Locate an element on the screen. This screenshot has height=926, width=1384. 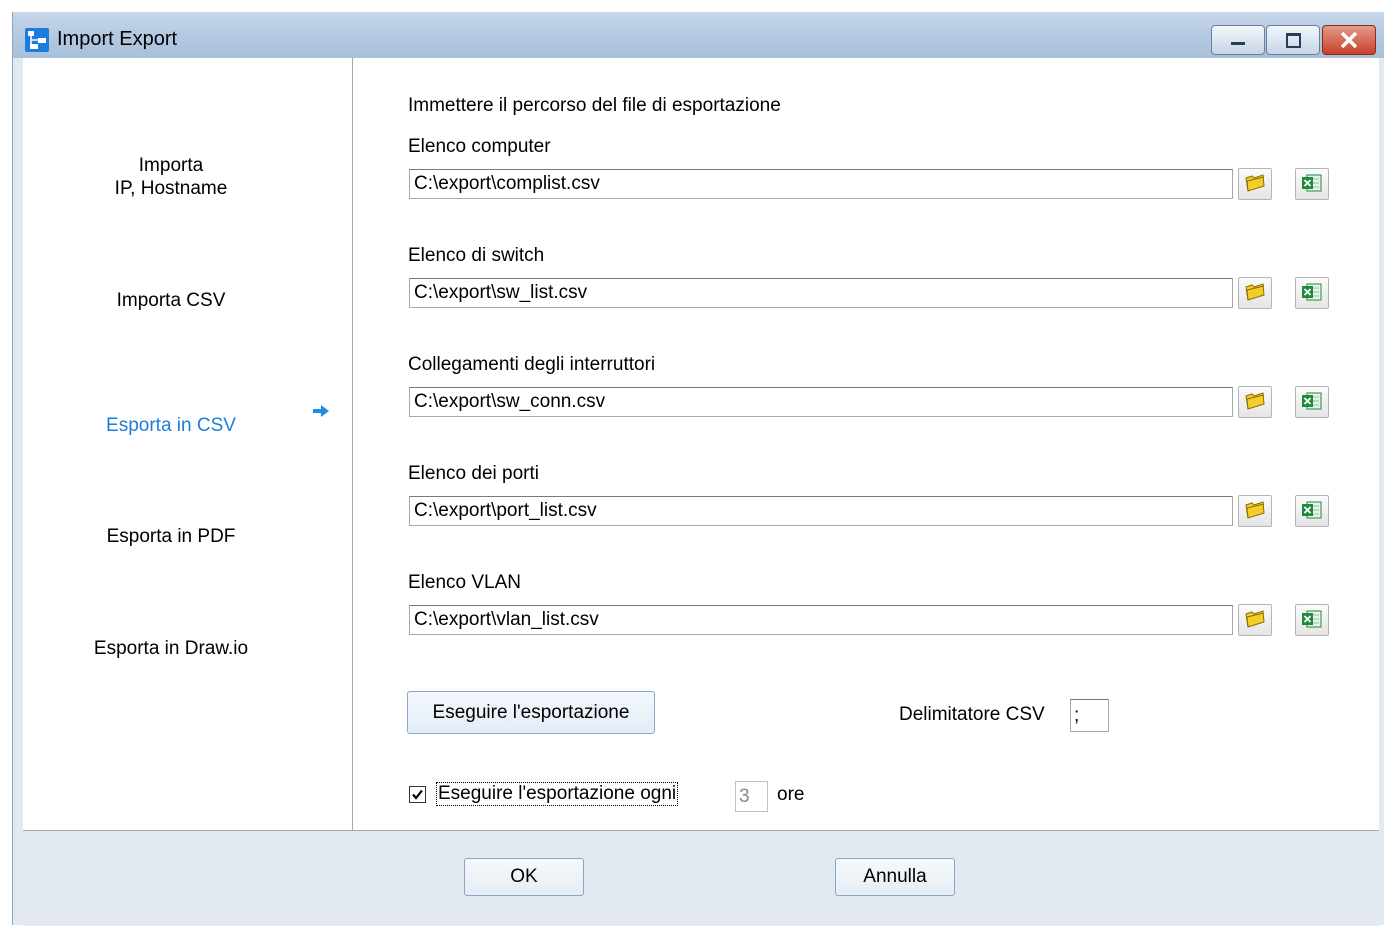
close-icon is located at coordinates (1349, 40).